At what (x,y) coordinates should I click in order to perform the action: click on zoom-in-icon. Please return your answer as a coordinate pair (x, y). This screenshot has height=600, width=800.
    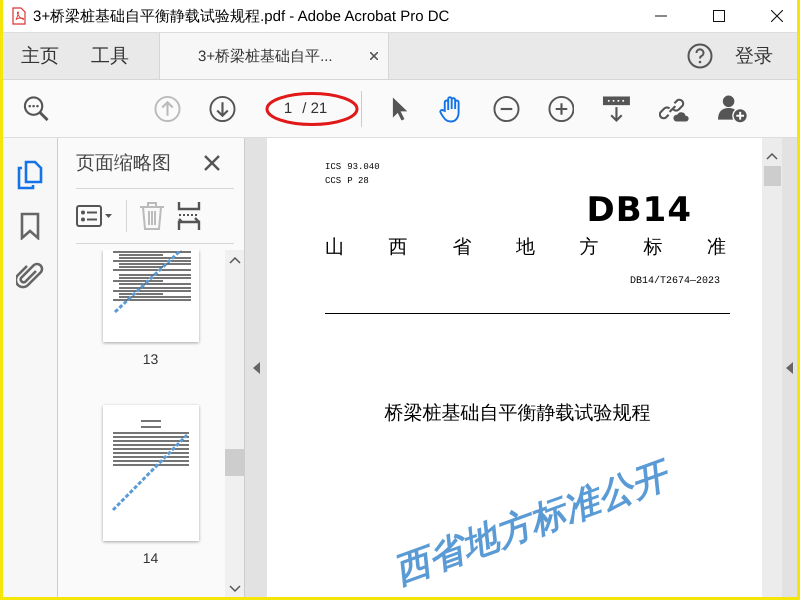
    Looking at the image, I should click on (561, 108).